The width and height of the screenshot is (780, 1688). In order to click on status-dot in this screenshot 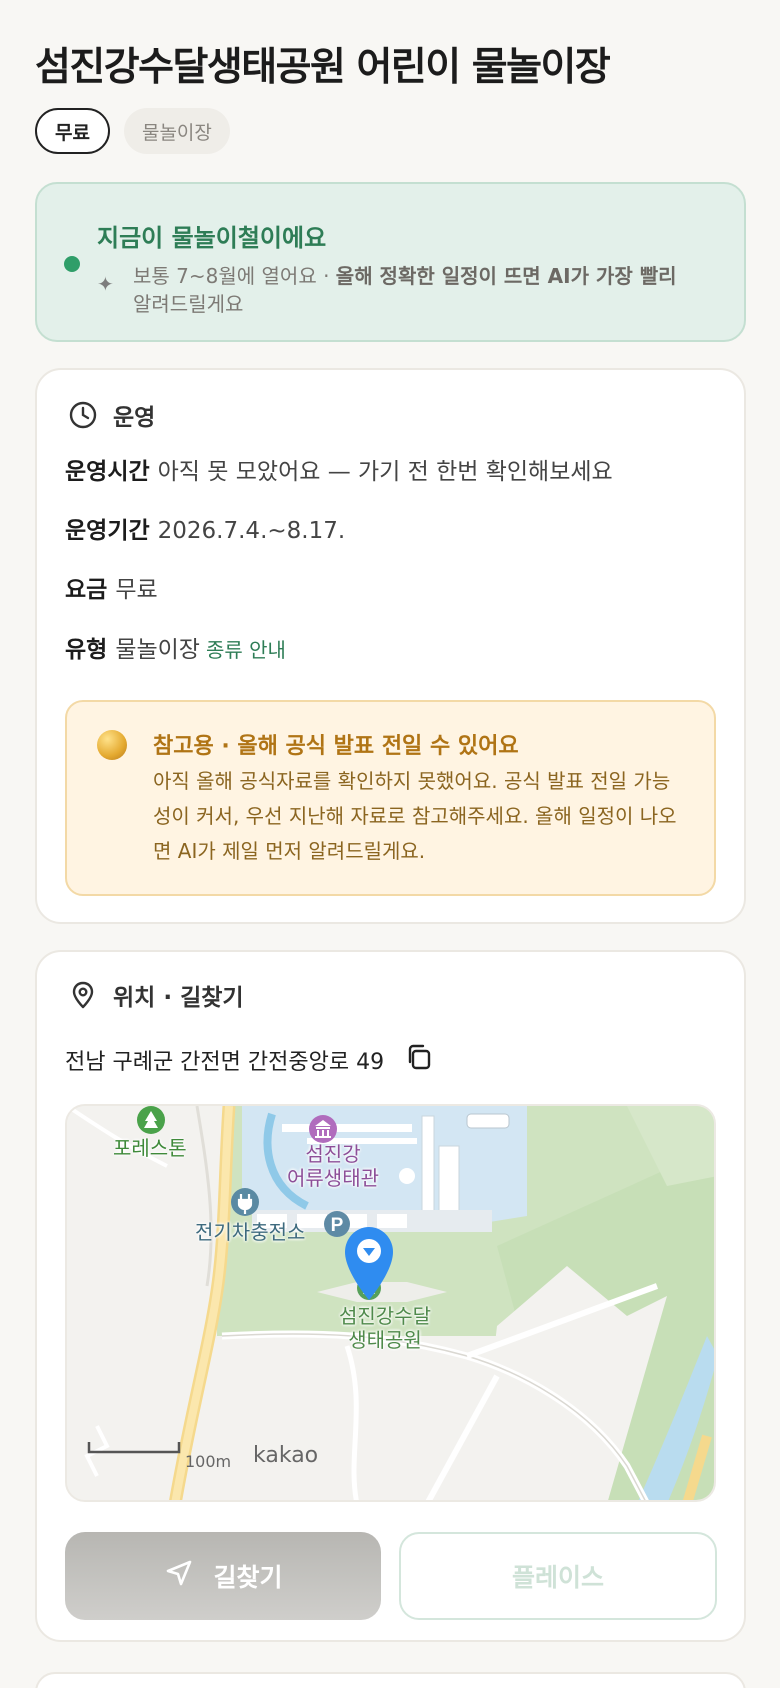, I will do `click(72, 264)`.